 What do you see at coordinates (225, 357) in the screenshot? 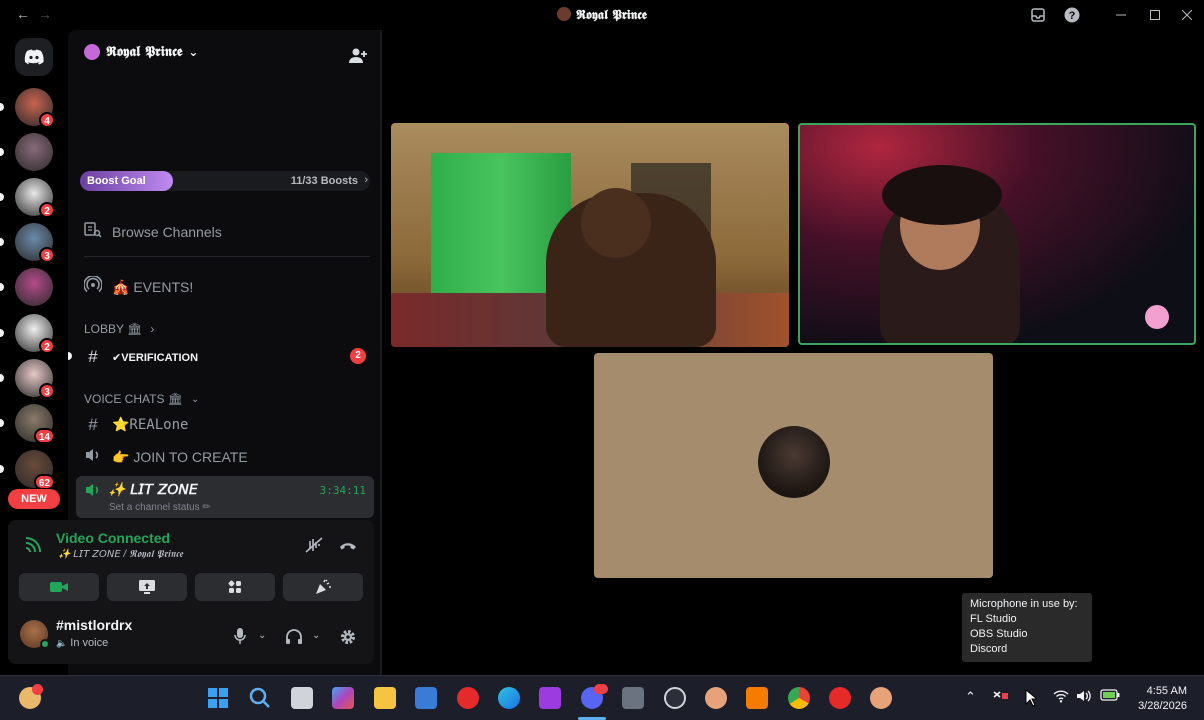
I see `channel-verification: # ✔VERIFICATION` at bounding box center [225, 357].